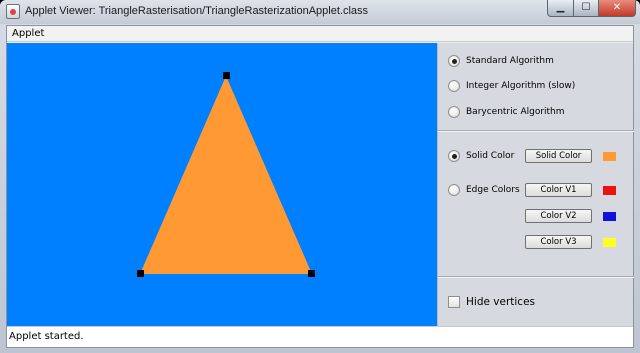 The width and height of the screenshot is (640, 353). Describe the element at coordinates (586, 8) in the screenshot. I see `maximize-button: ☐` at that location.